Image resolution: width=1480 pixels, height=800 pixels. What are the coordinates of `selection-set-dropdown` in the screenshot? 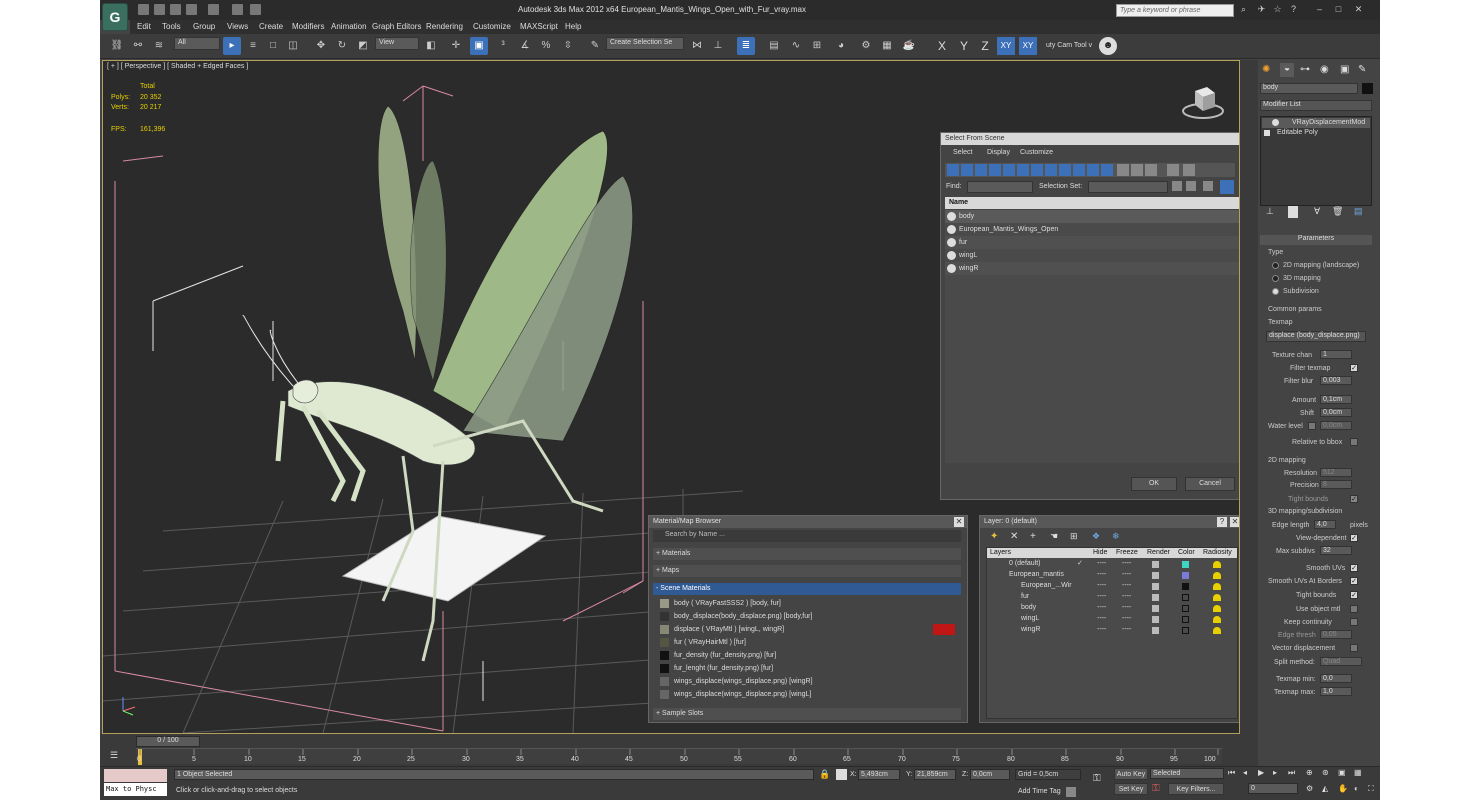 It's located at (1128, 187).